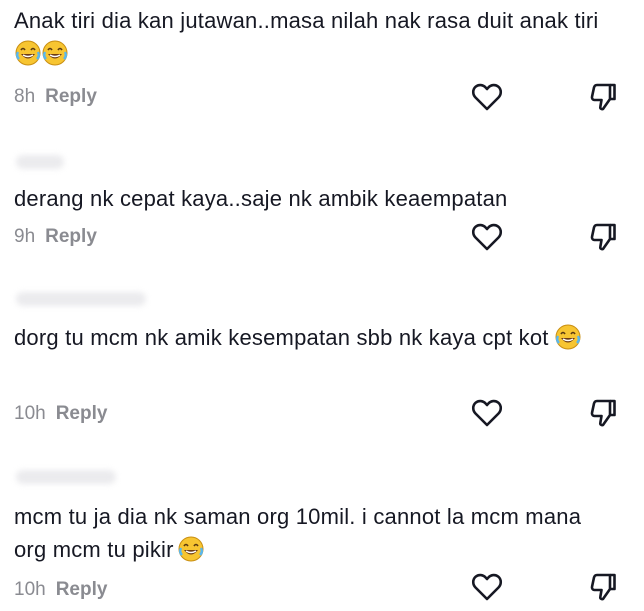 The width and height of the screenshot is (644, 611). Describe the element at coordinates (25, 236) in the screenshot. I see `comment-time: 9h` at that location.